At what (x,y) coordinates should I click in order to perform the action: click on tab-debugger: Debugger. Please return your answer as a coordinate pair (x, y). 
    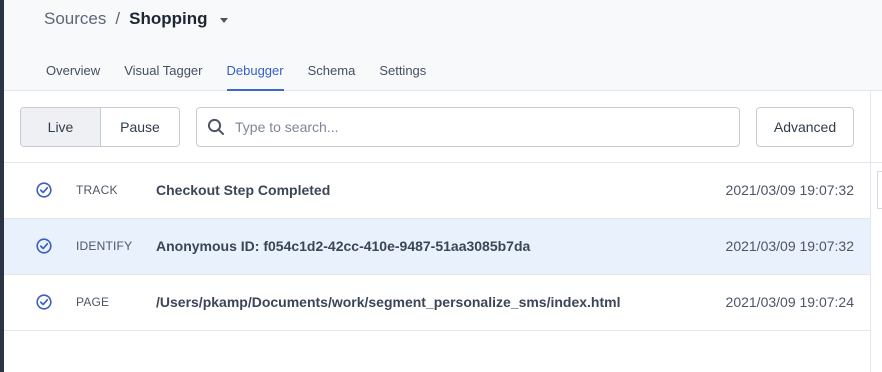
    Looking at the image, I should click on (255, 76).